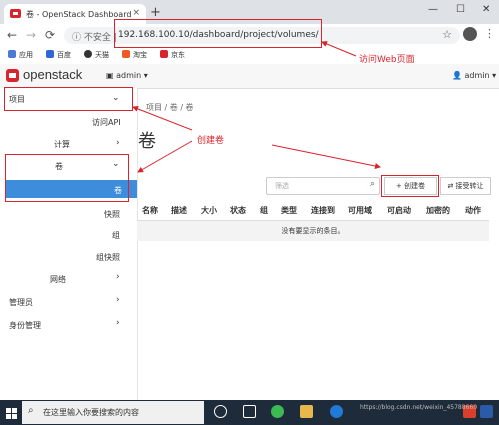 The height and width of the screenshot is (425, 499). What do you see at coordinates (220, 411) in the screenshot?
I see `cortana-icon` at bounding box center [220, 411].